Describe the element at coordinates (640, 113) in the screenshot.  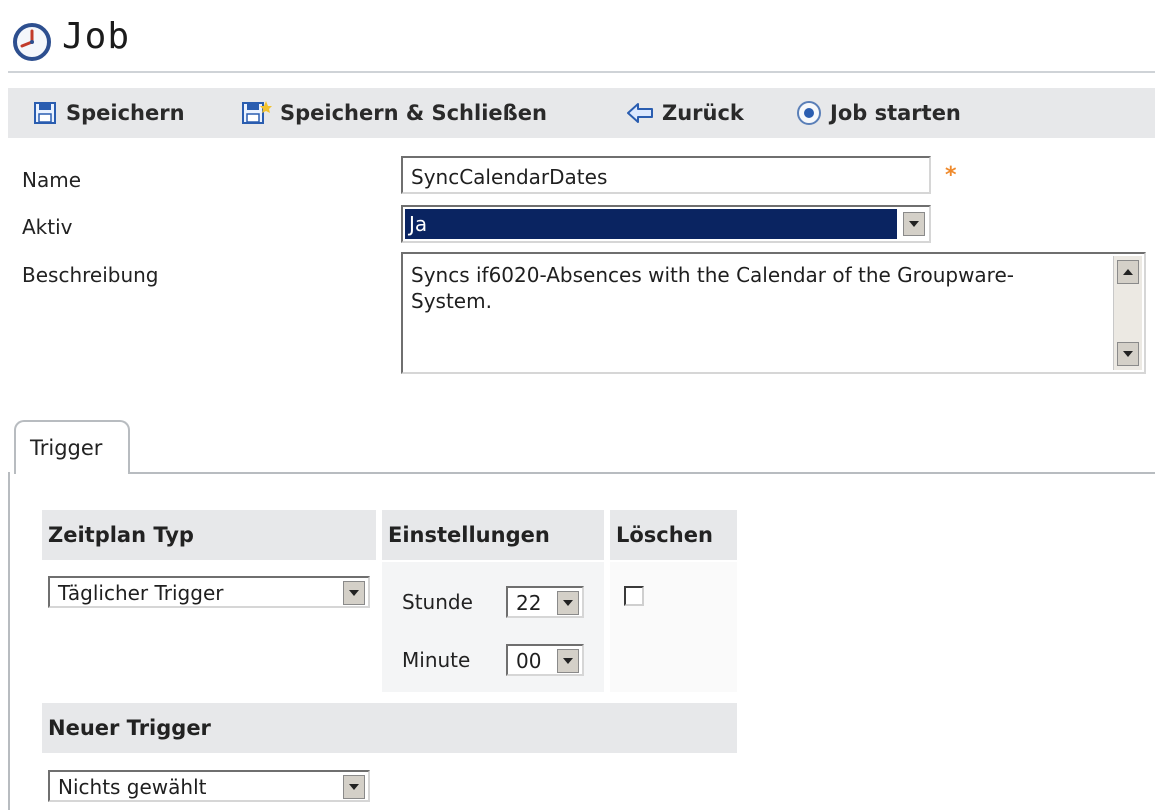
I see `back-arrow-icon` at that location.